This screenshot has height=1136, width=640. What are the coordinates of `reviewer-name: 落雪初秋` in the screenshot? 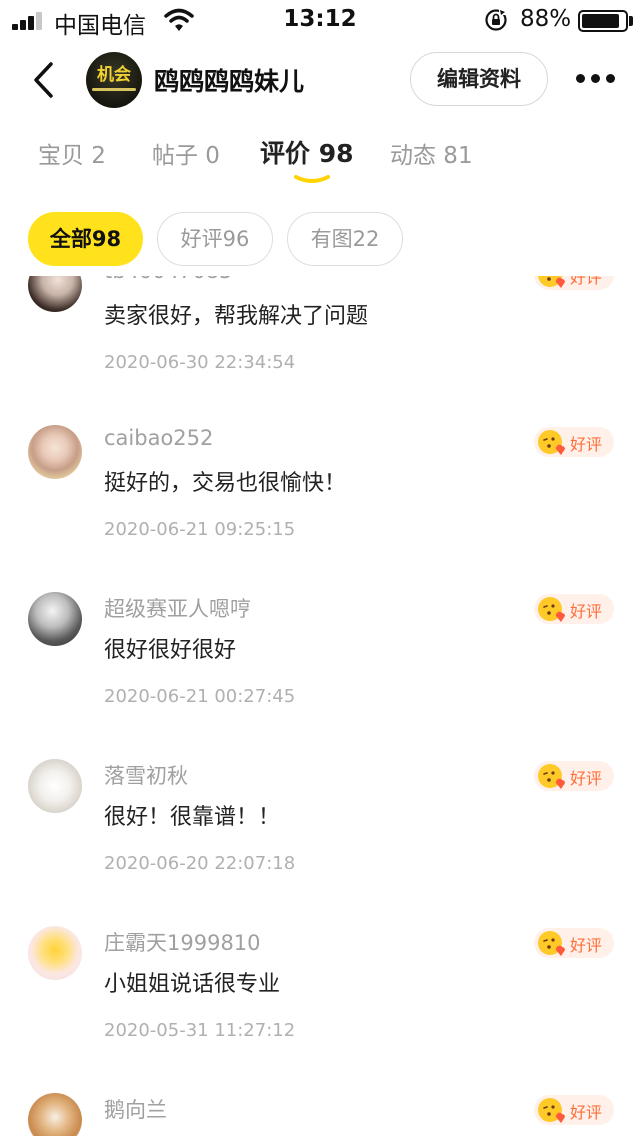 It's located at (146, 775).